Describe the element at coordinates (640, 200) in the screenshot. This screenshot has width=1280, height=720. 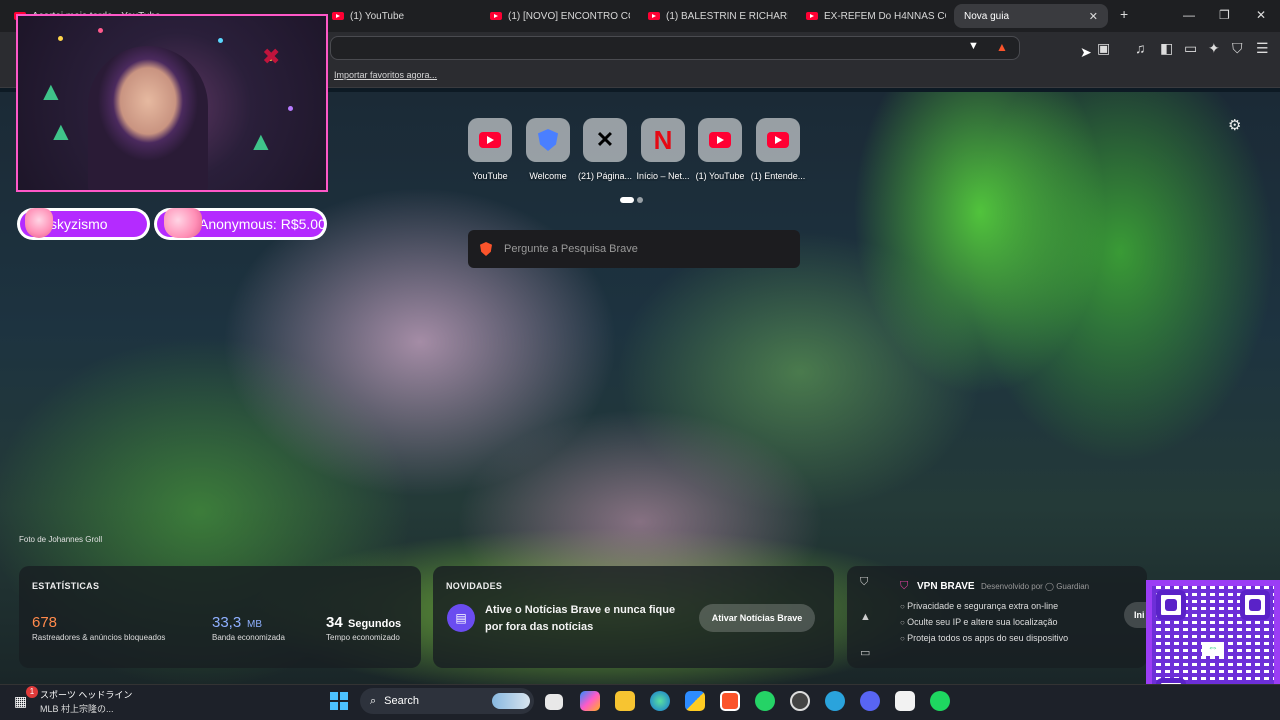
I see `page-dot` at that location.